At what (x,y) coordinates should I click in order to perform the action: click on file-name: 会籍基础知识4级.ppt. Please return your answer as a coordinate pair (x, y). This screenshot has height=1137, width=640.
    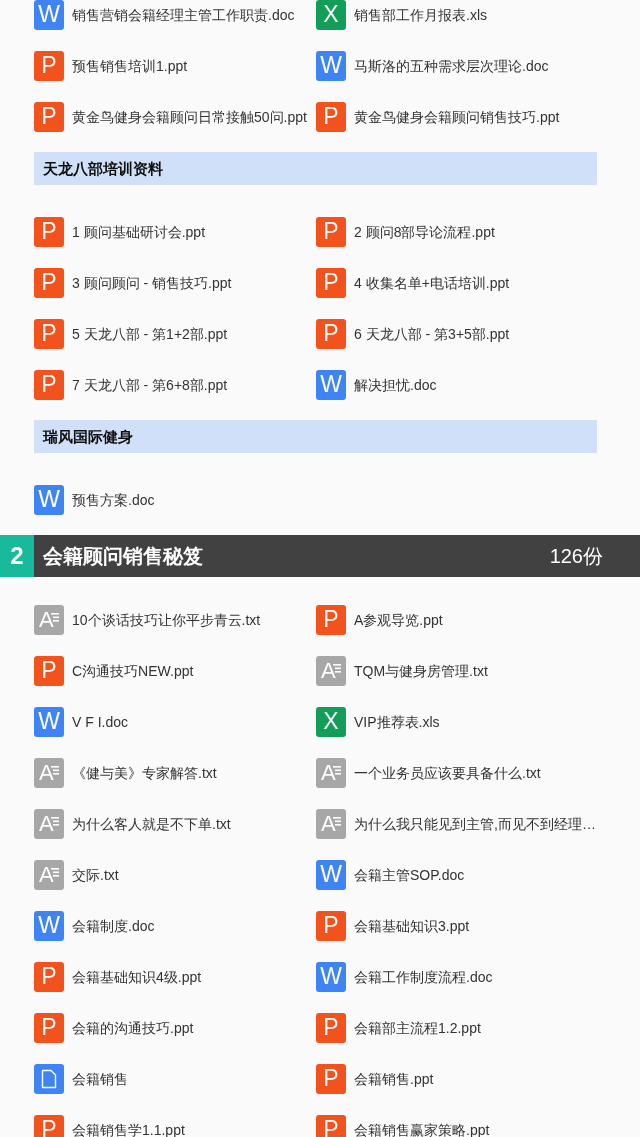
    Looking at the image, I should click on (137, 977).